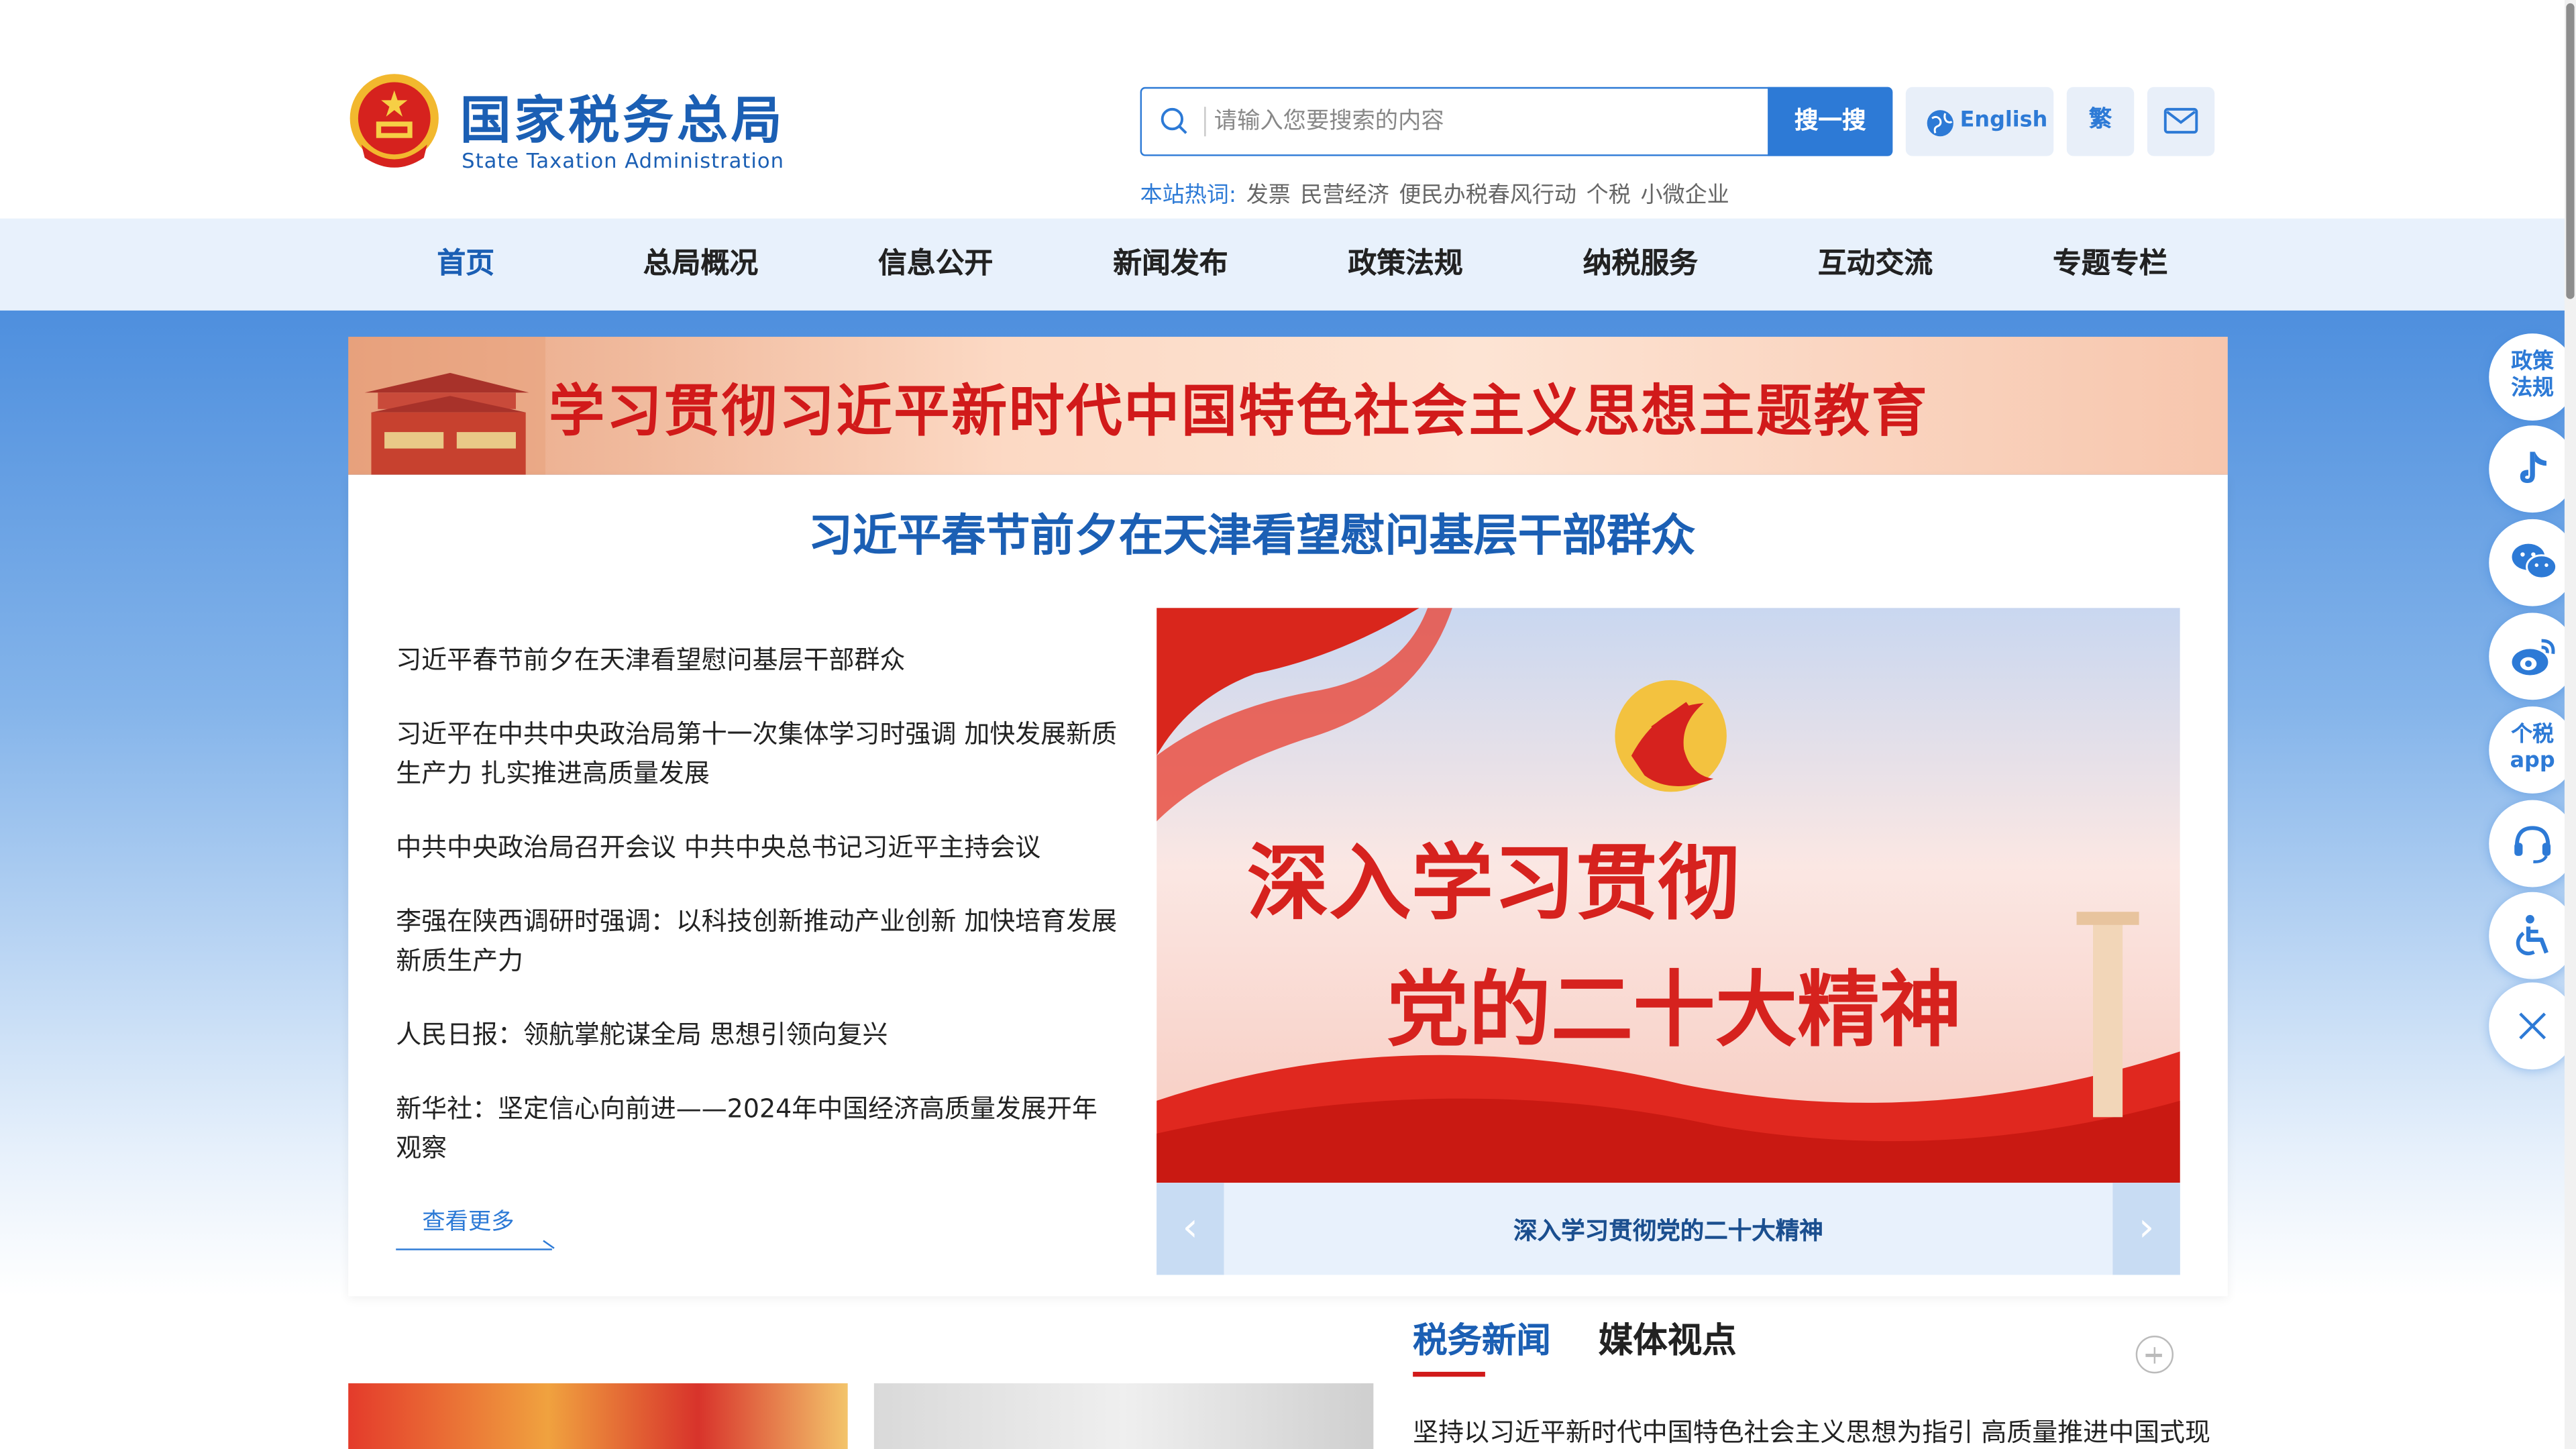 The height and width of the screenshot is (1449, 2576). Describe the element at coordinates (465, 265) in the screenshot. I see `nav-item-home: 首页` at that location.